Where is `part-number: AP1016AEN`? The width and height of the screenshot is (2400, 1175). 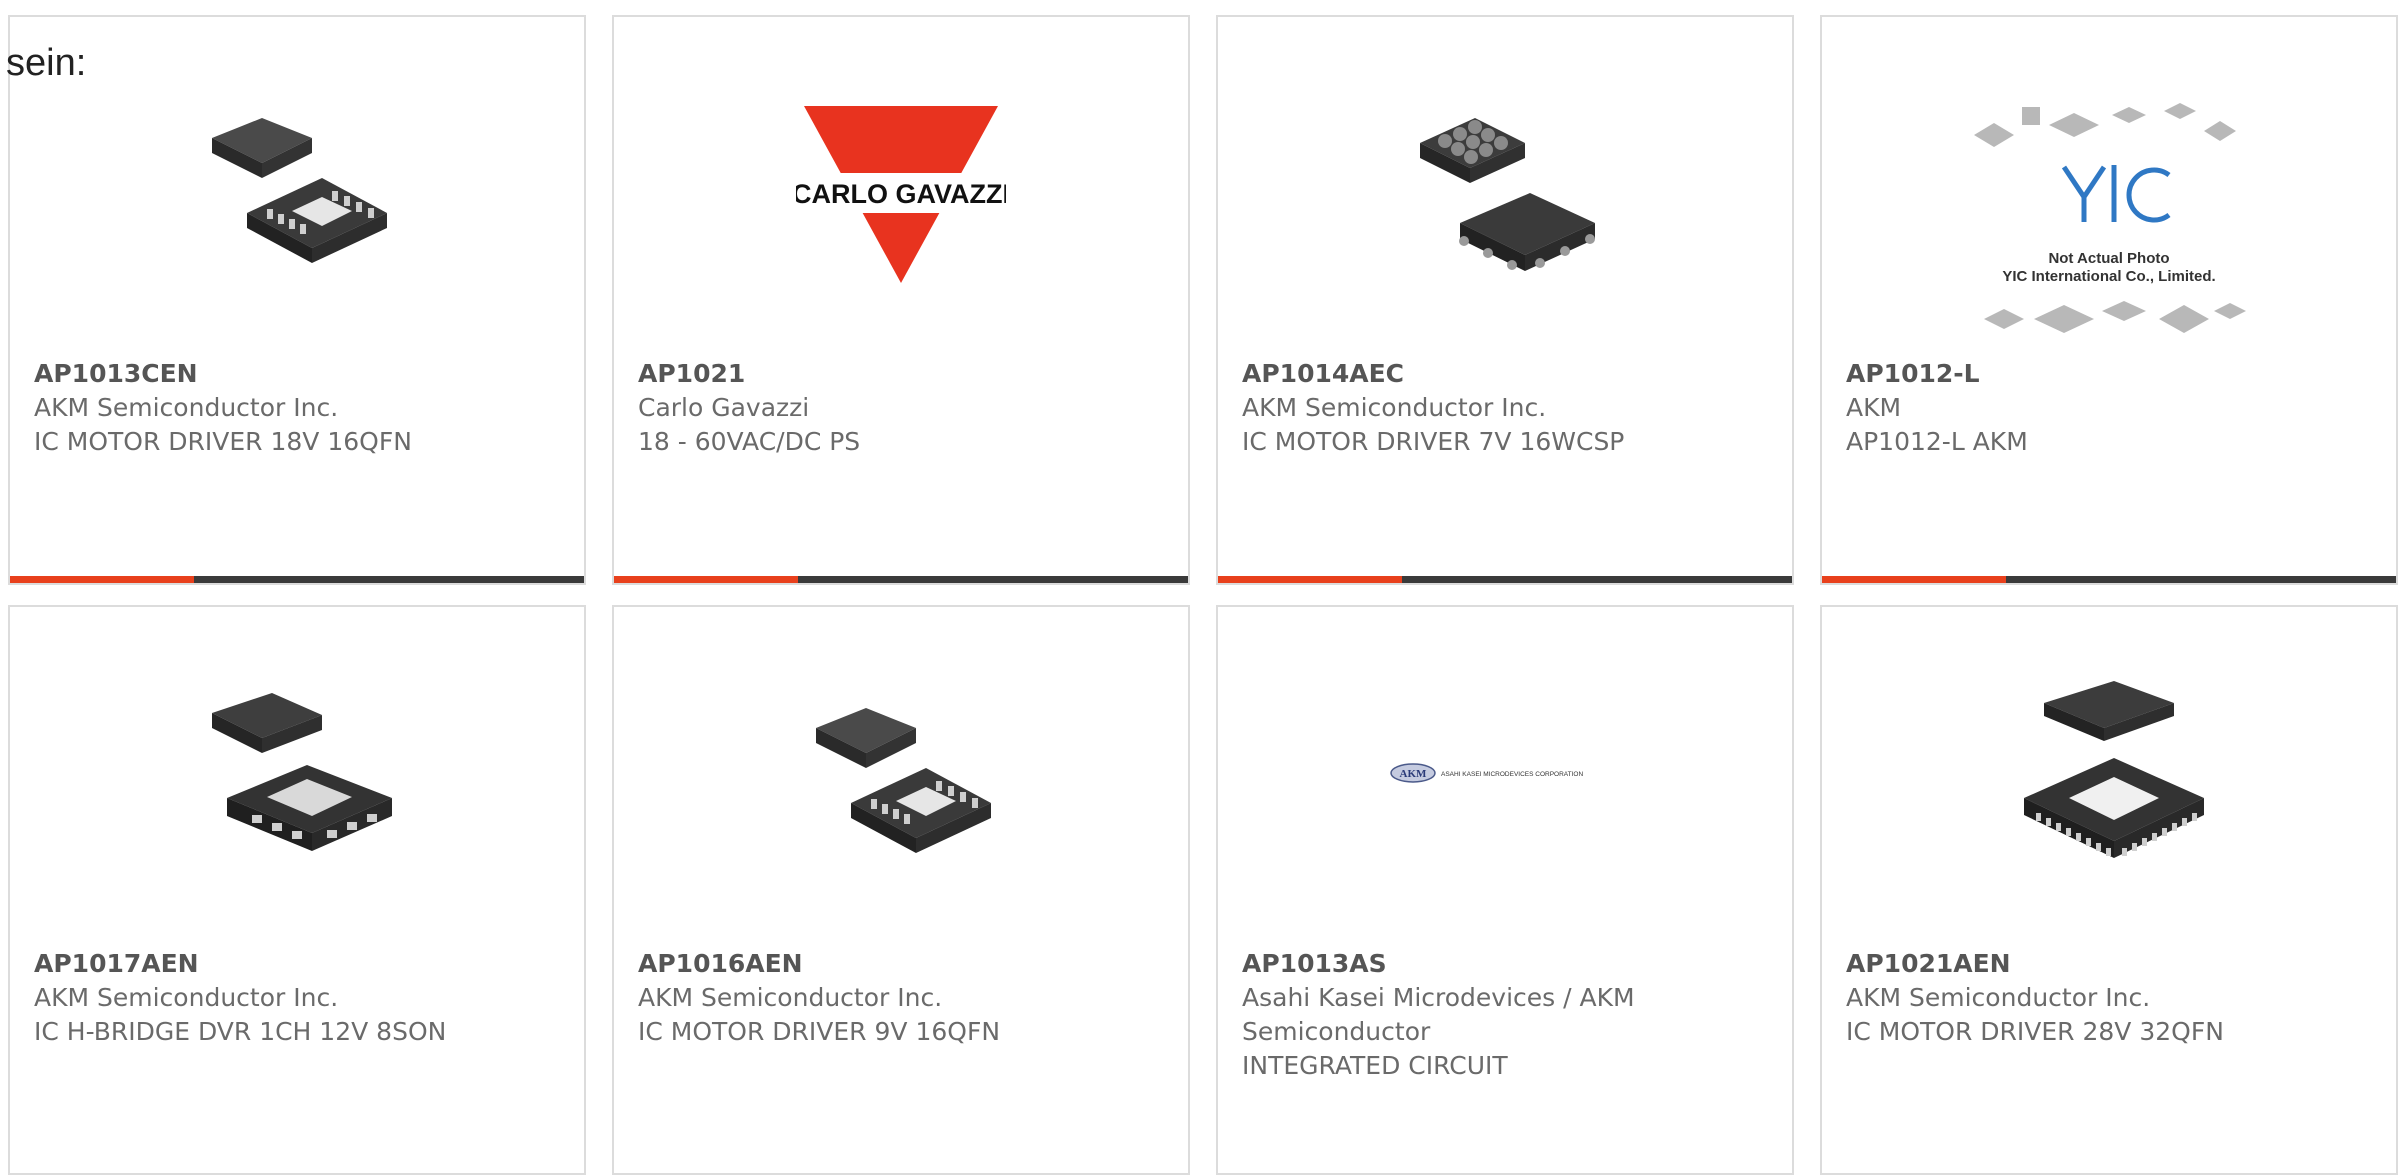 part-number: AP1016AEN is located at coordinates (903, 964).